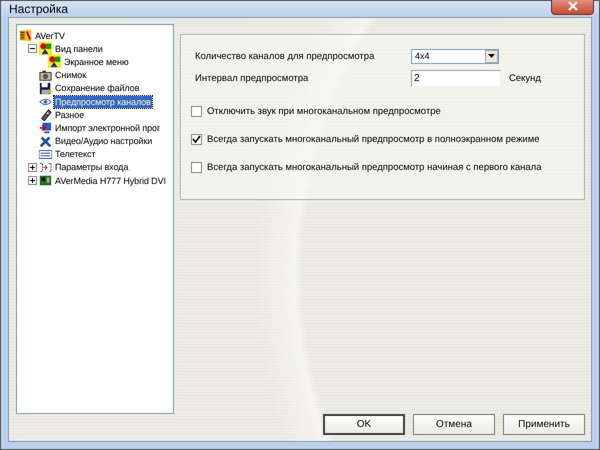  What do you see at coordinates (71, 75) in the screenshot?
I see `tree-item: Снимок` at bounding box center [71, 75].